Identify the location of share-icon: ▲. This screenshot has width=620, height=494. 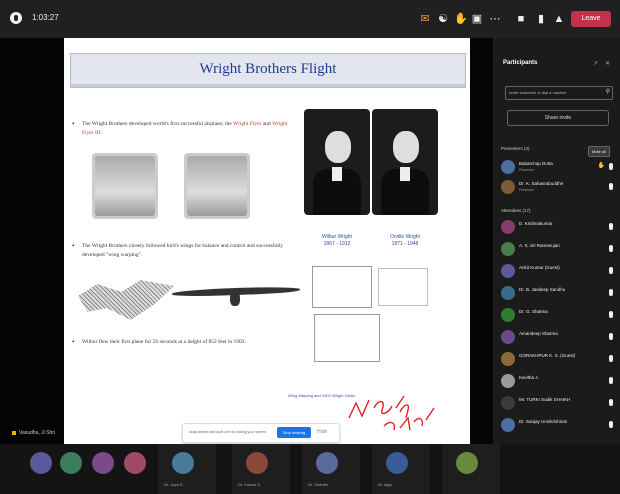
(559, 19).